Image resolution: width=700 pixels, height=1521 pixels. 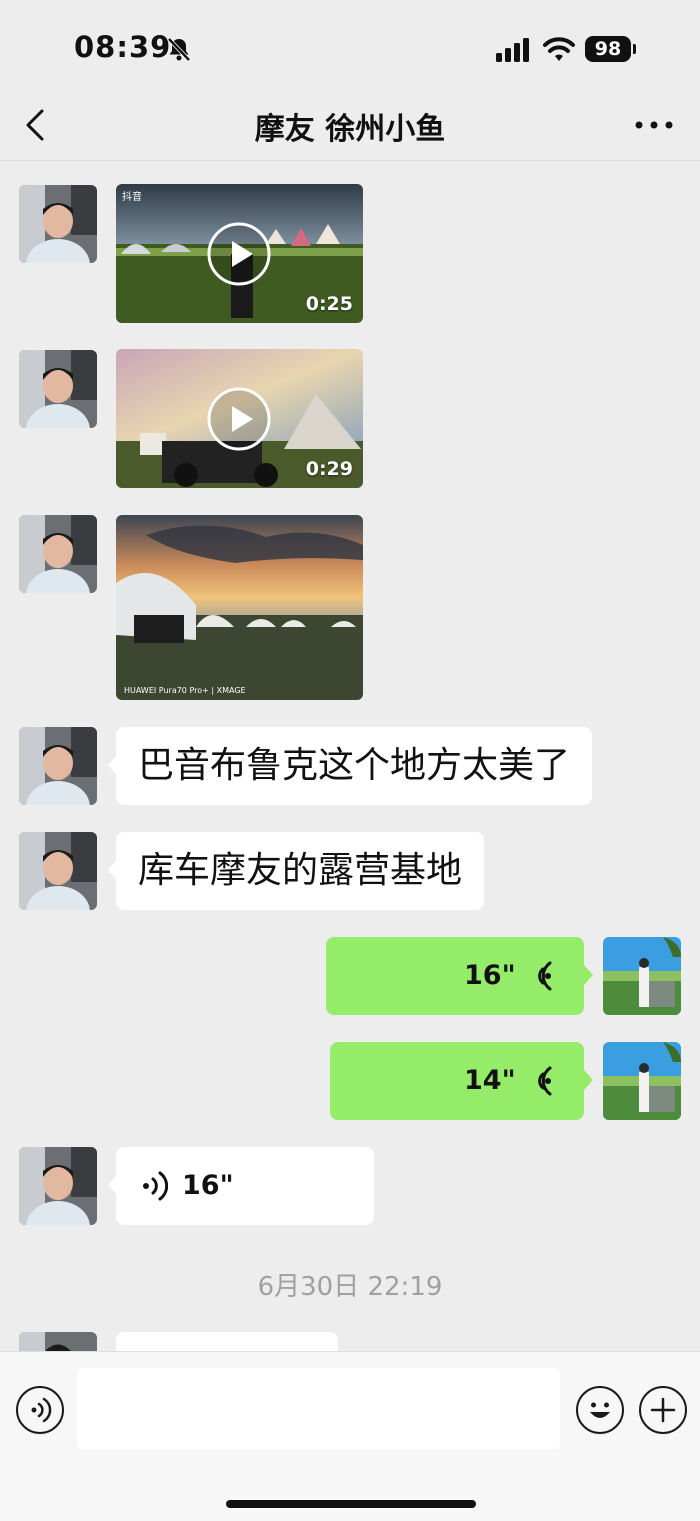 What do you see at coordinates (512, 50) in the screenshot?
I see `cellular-signal-icon` at bounding box center [512, 50].